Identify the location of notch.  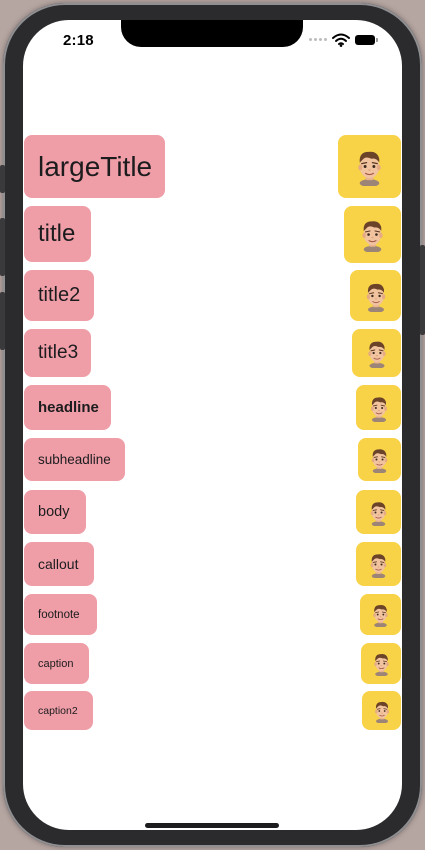
(212, 33).